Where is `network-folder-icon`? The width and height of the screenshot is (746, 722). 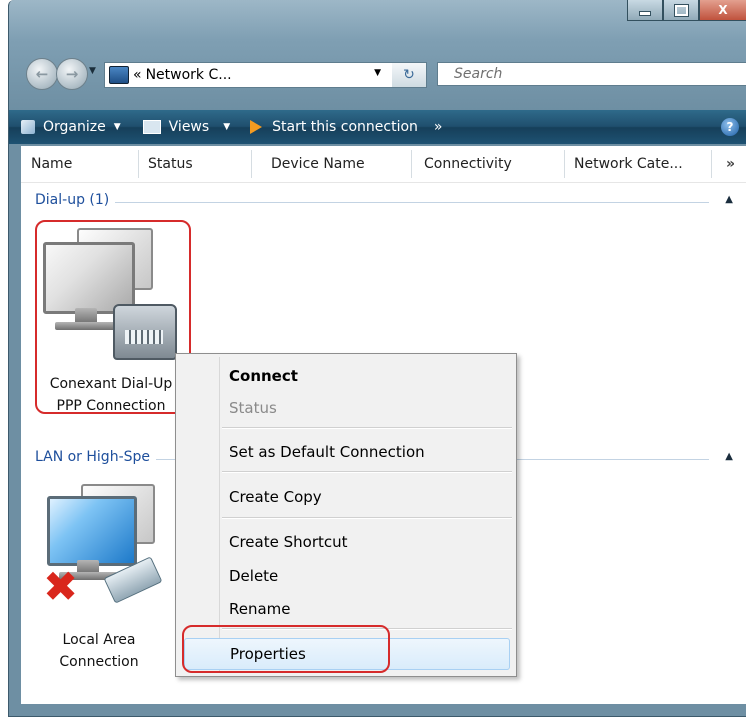
network-folder-icon is located at coordinates (119, 75).